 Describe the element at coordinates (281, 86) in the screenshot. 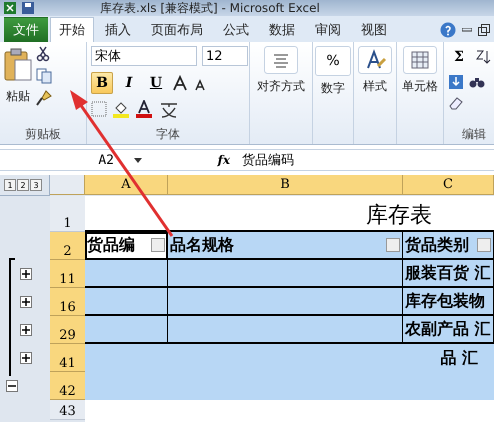

I see `group-button: 对齐方式` at that location.